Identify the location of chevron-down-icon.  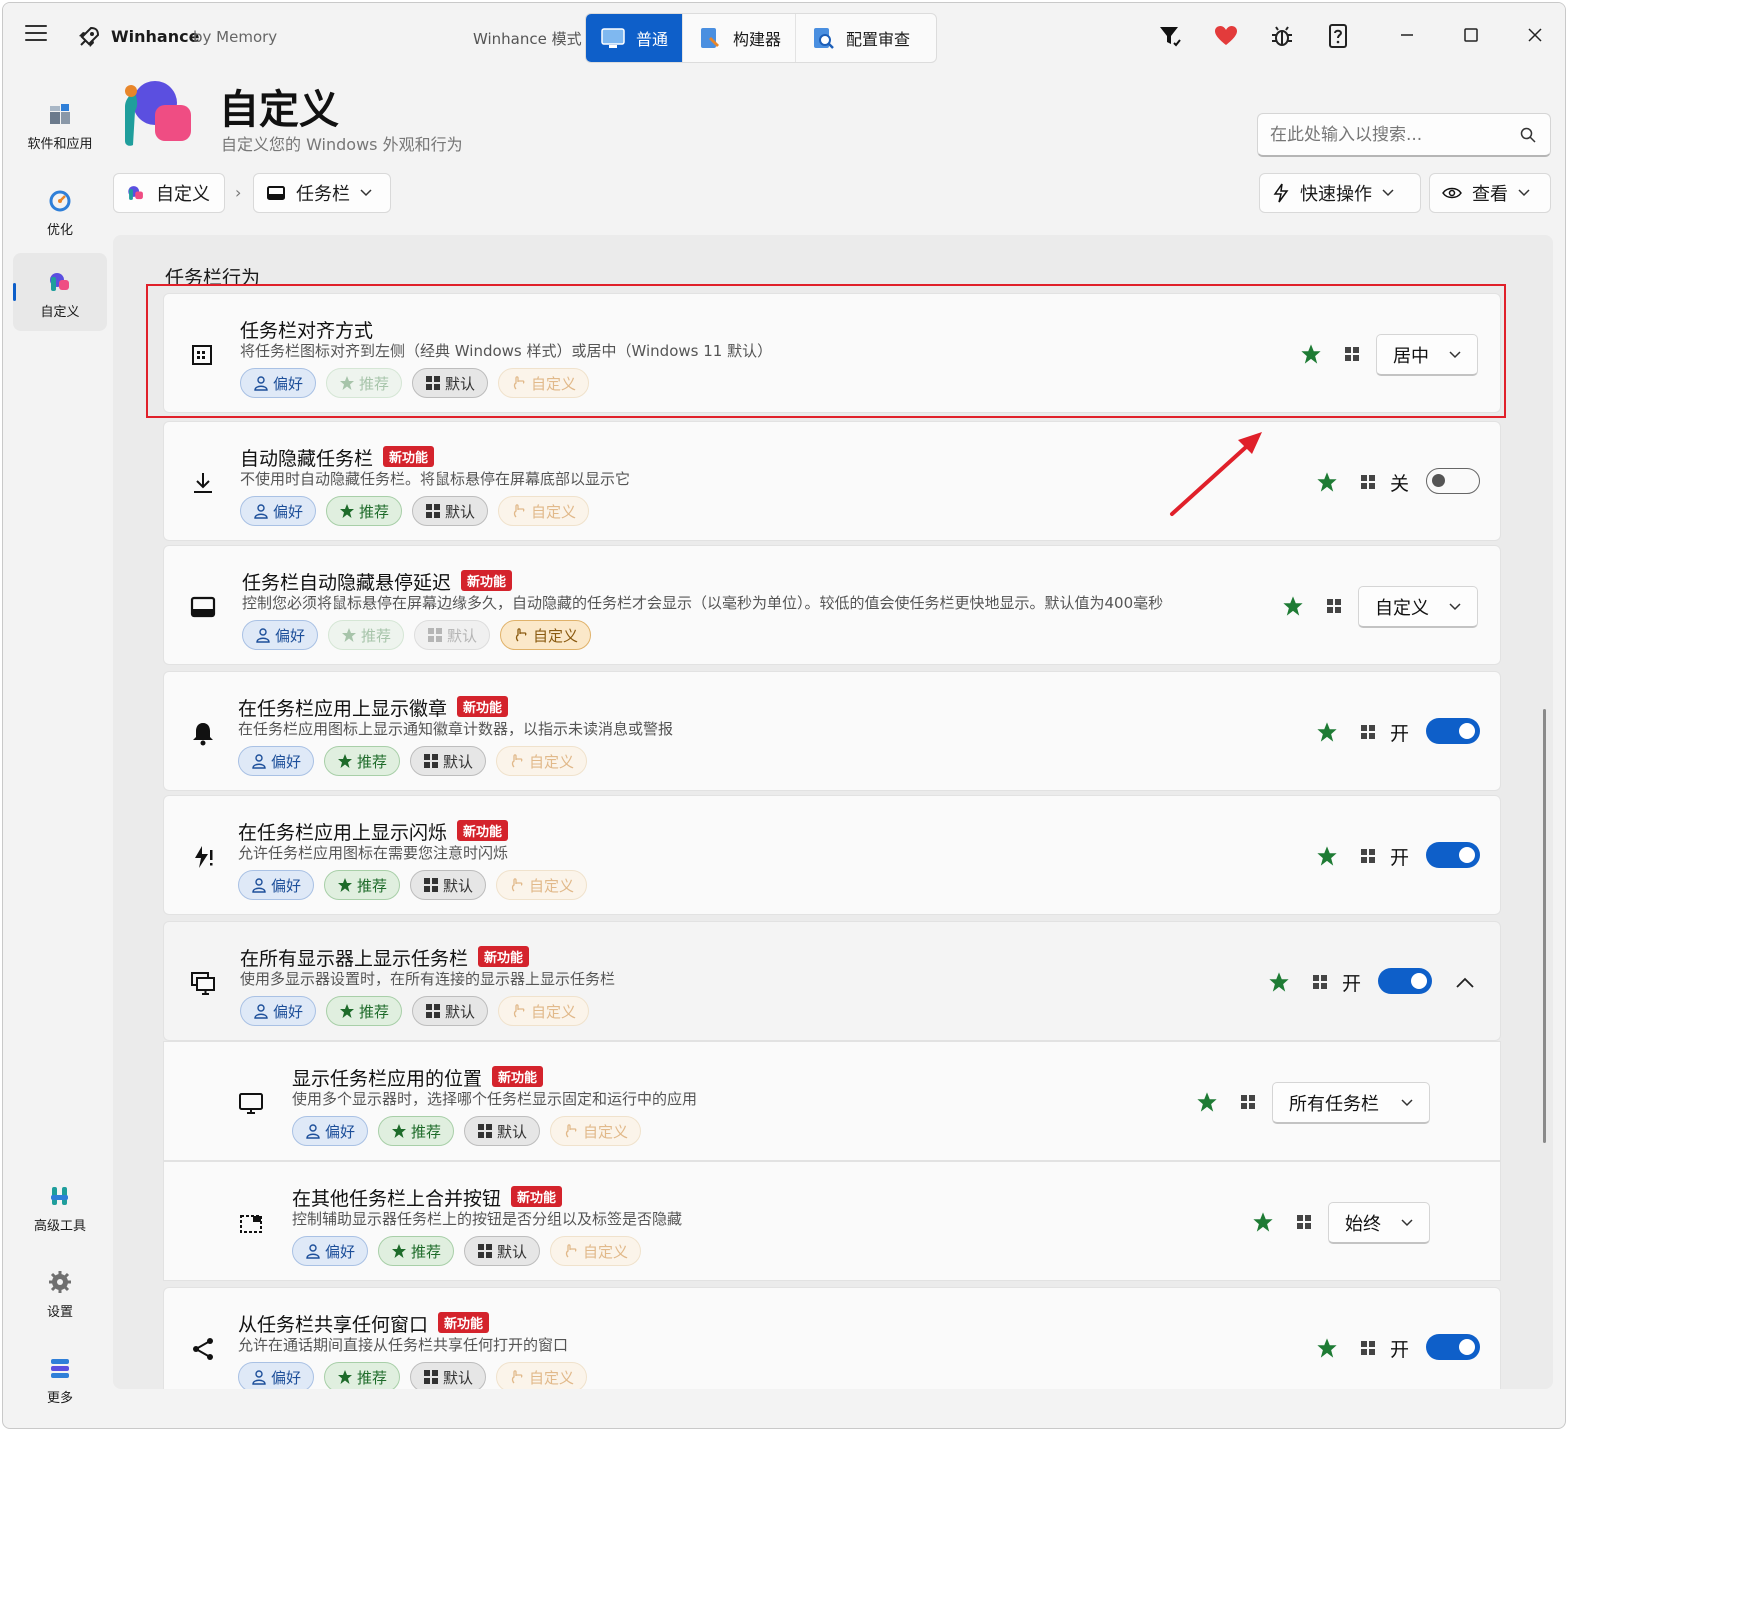
(366, 193).